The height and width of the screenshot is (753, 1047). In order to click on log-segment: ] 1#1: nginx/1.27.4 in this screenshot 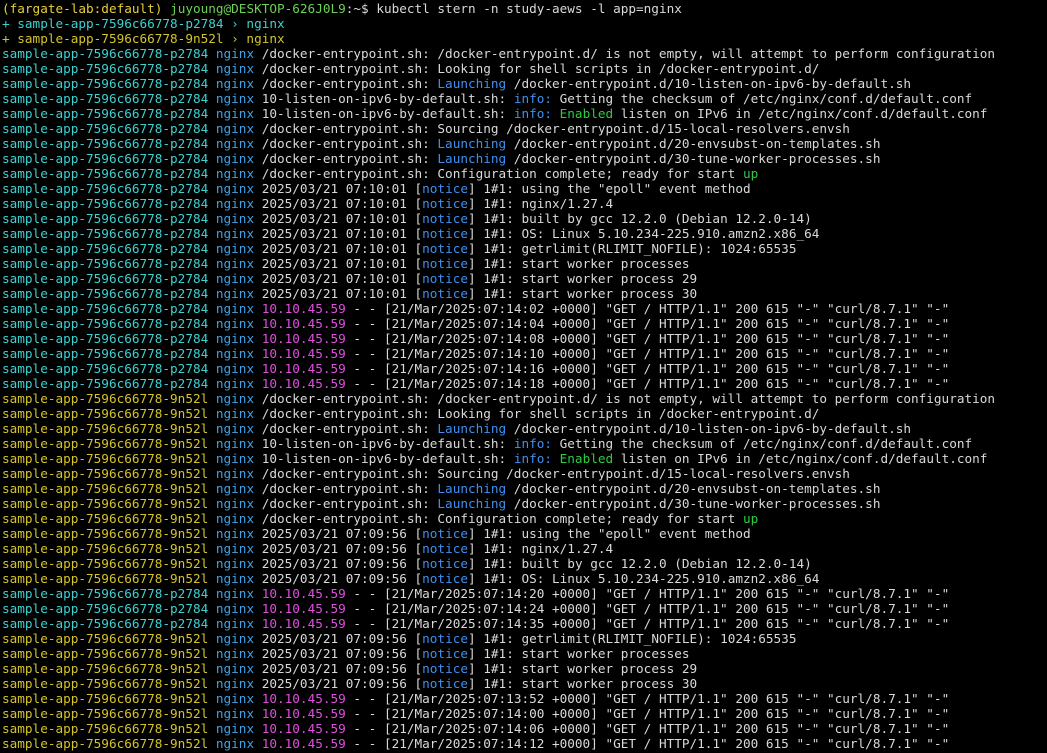, I will do `click(541, 548)`.